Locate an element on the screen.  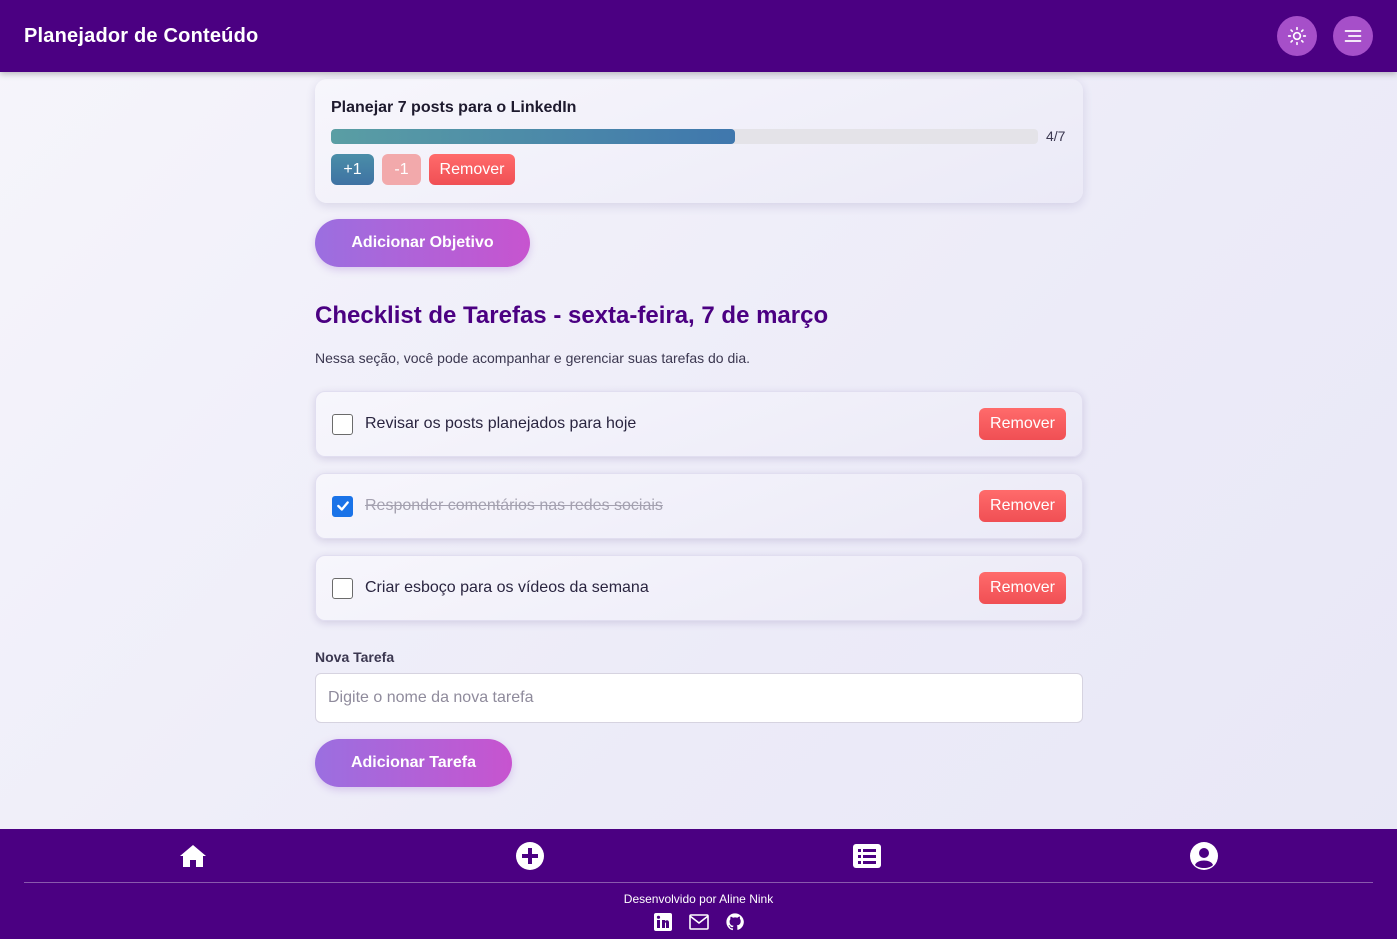
theme-toggle-button is located at coordinates (1297, 36).